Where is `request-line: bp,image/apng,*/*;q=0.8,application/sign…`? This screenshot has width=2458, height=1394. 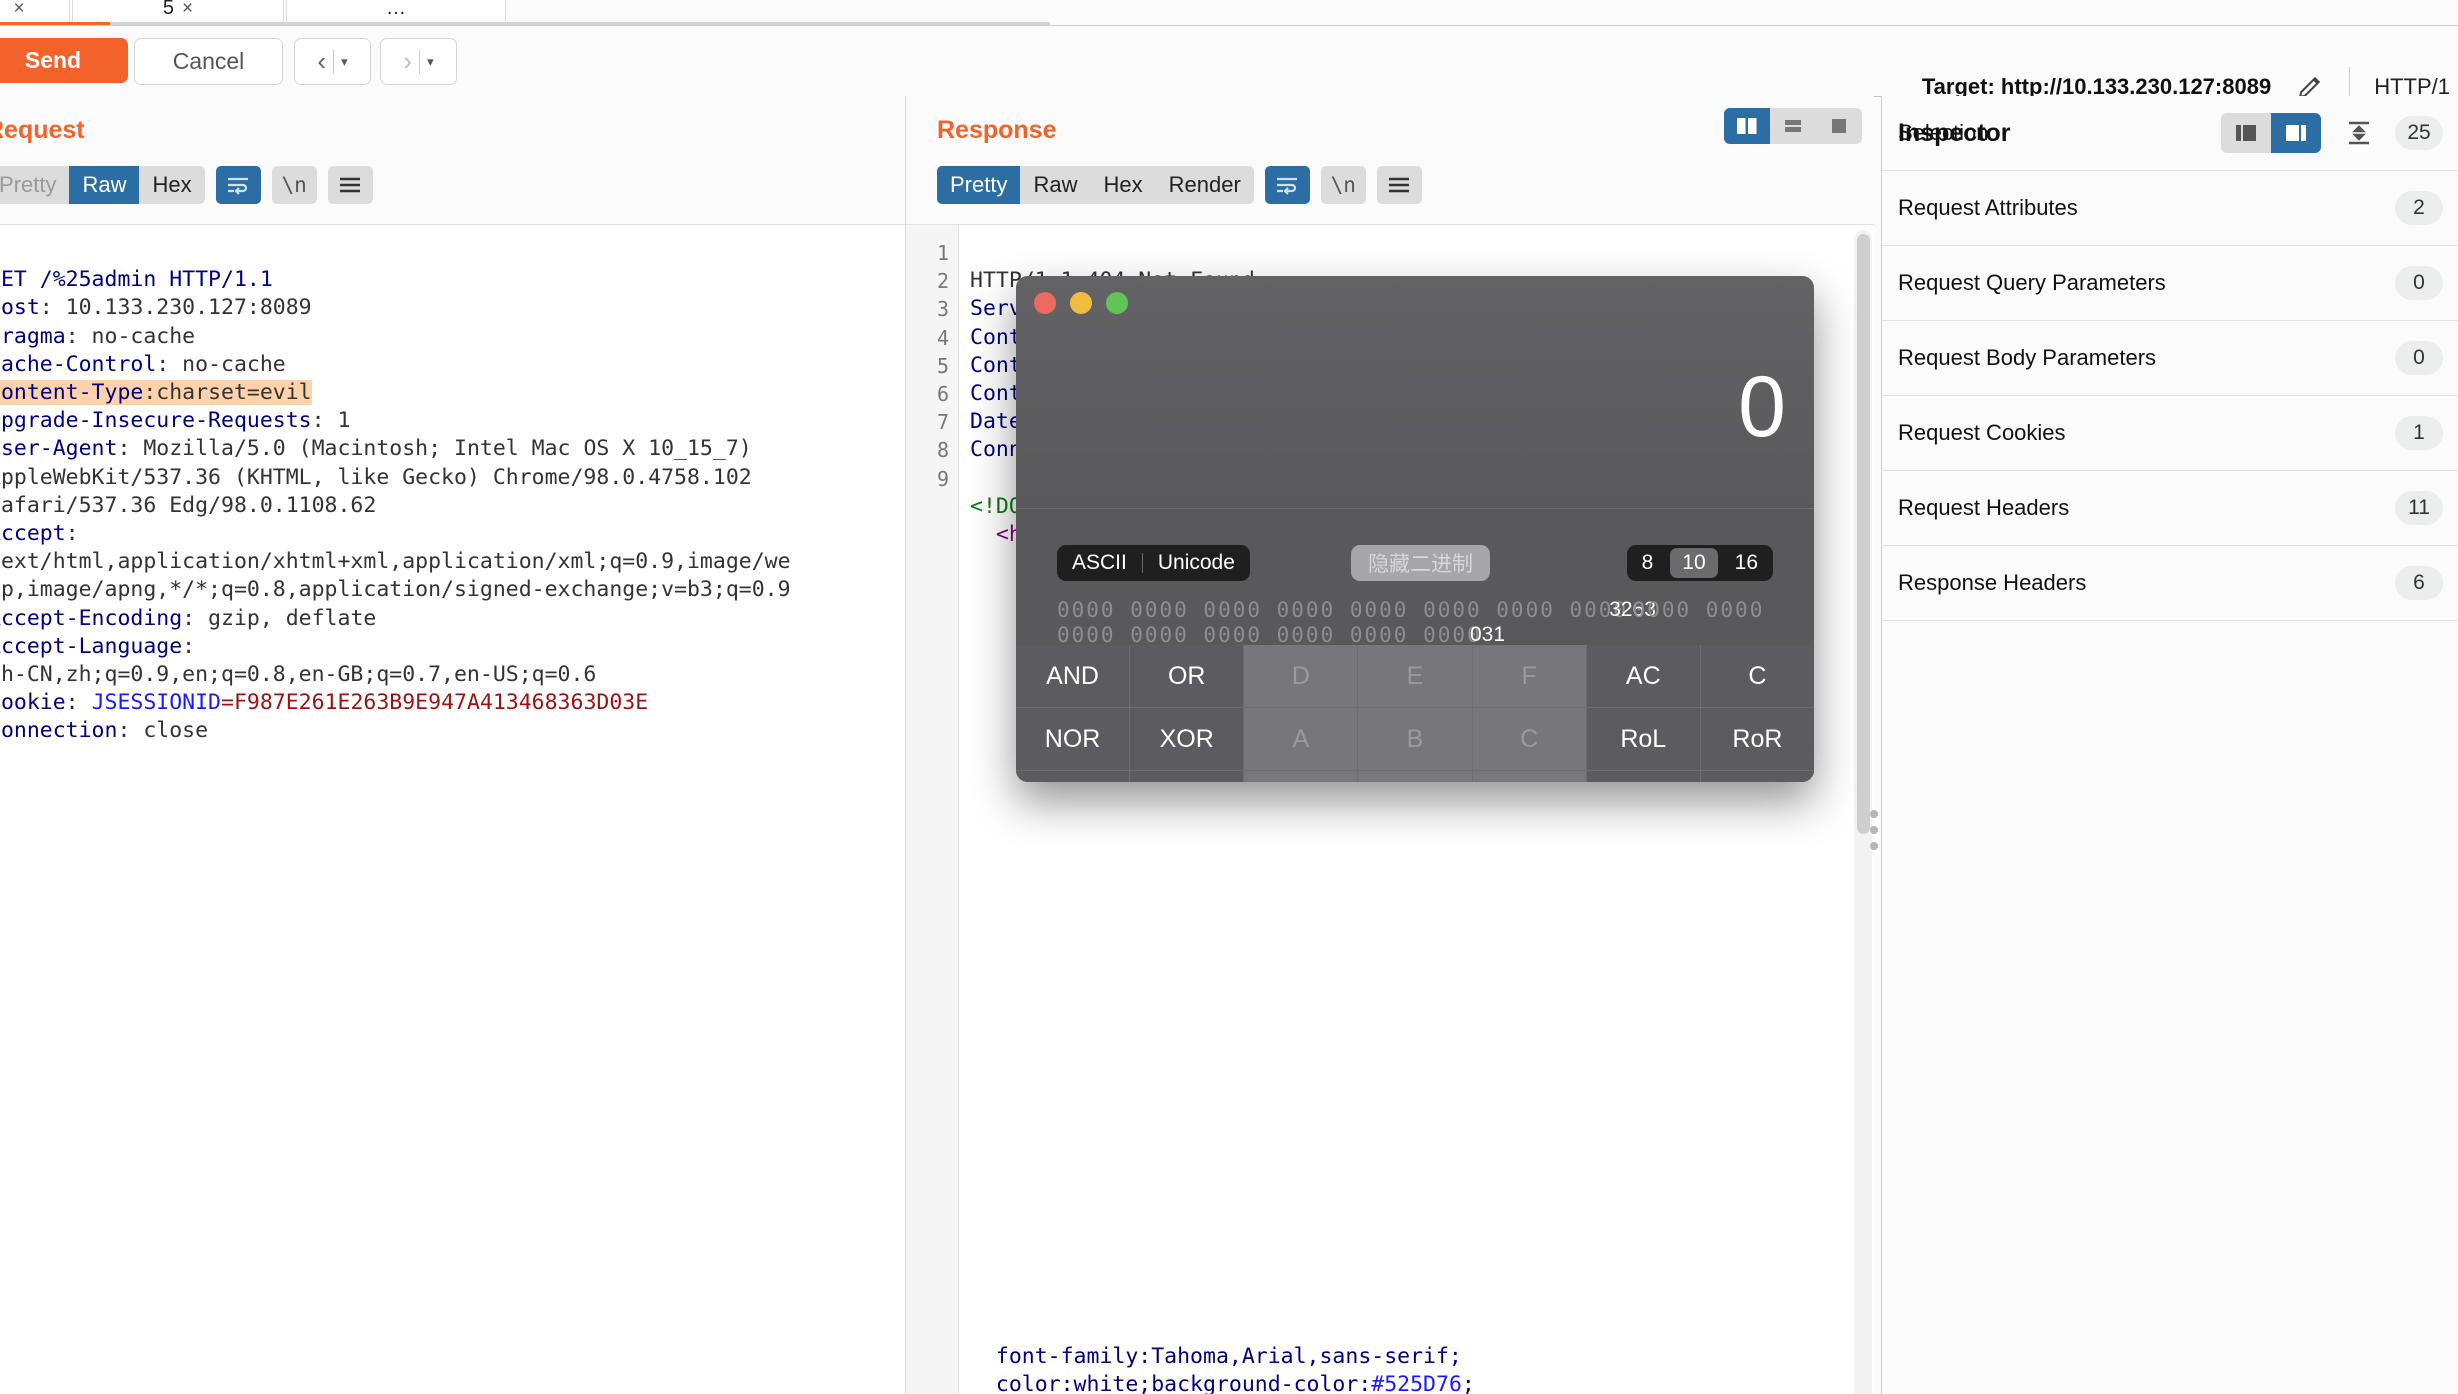 request-line: bp,image/apng,*/*;q=0.8,application/sign… is located at coordinates (395, 590).